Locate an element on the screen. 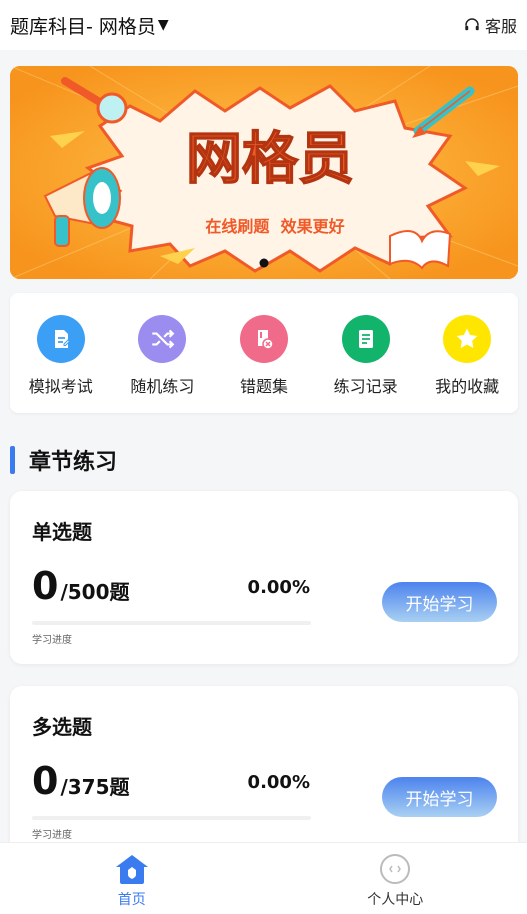 The width and height of the screenshot is (527, 914). banner-subtitle: 在线刷题 效果更好 is located at coordinates (274, 226).